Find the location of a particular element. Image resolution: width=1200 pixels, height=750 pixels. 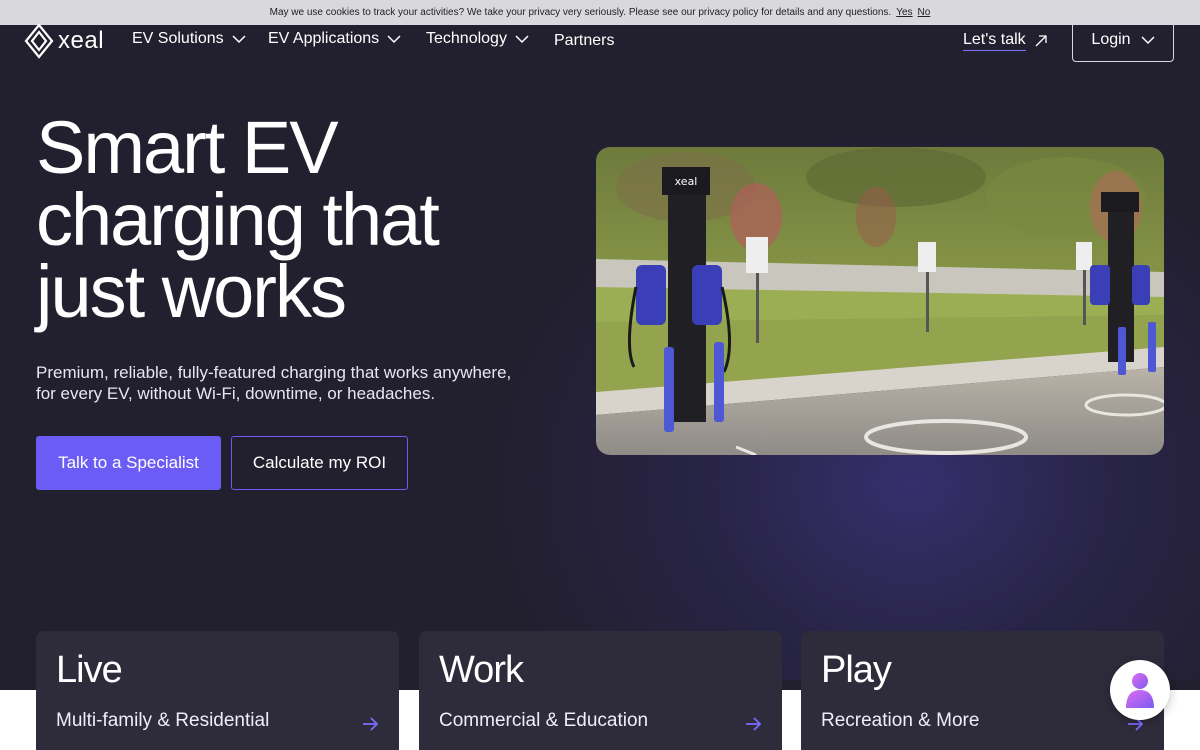

nav-ev-applications: EV Applications is located at coordinates (334, 39).